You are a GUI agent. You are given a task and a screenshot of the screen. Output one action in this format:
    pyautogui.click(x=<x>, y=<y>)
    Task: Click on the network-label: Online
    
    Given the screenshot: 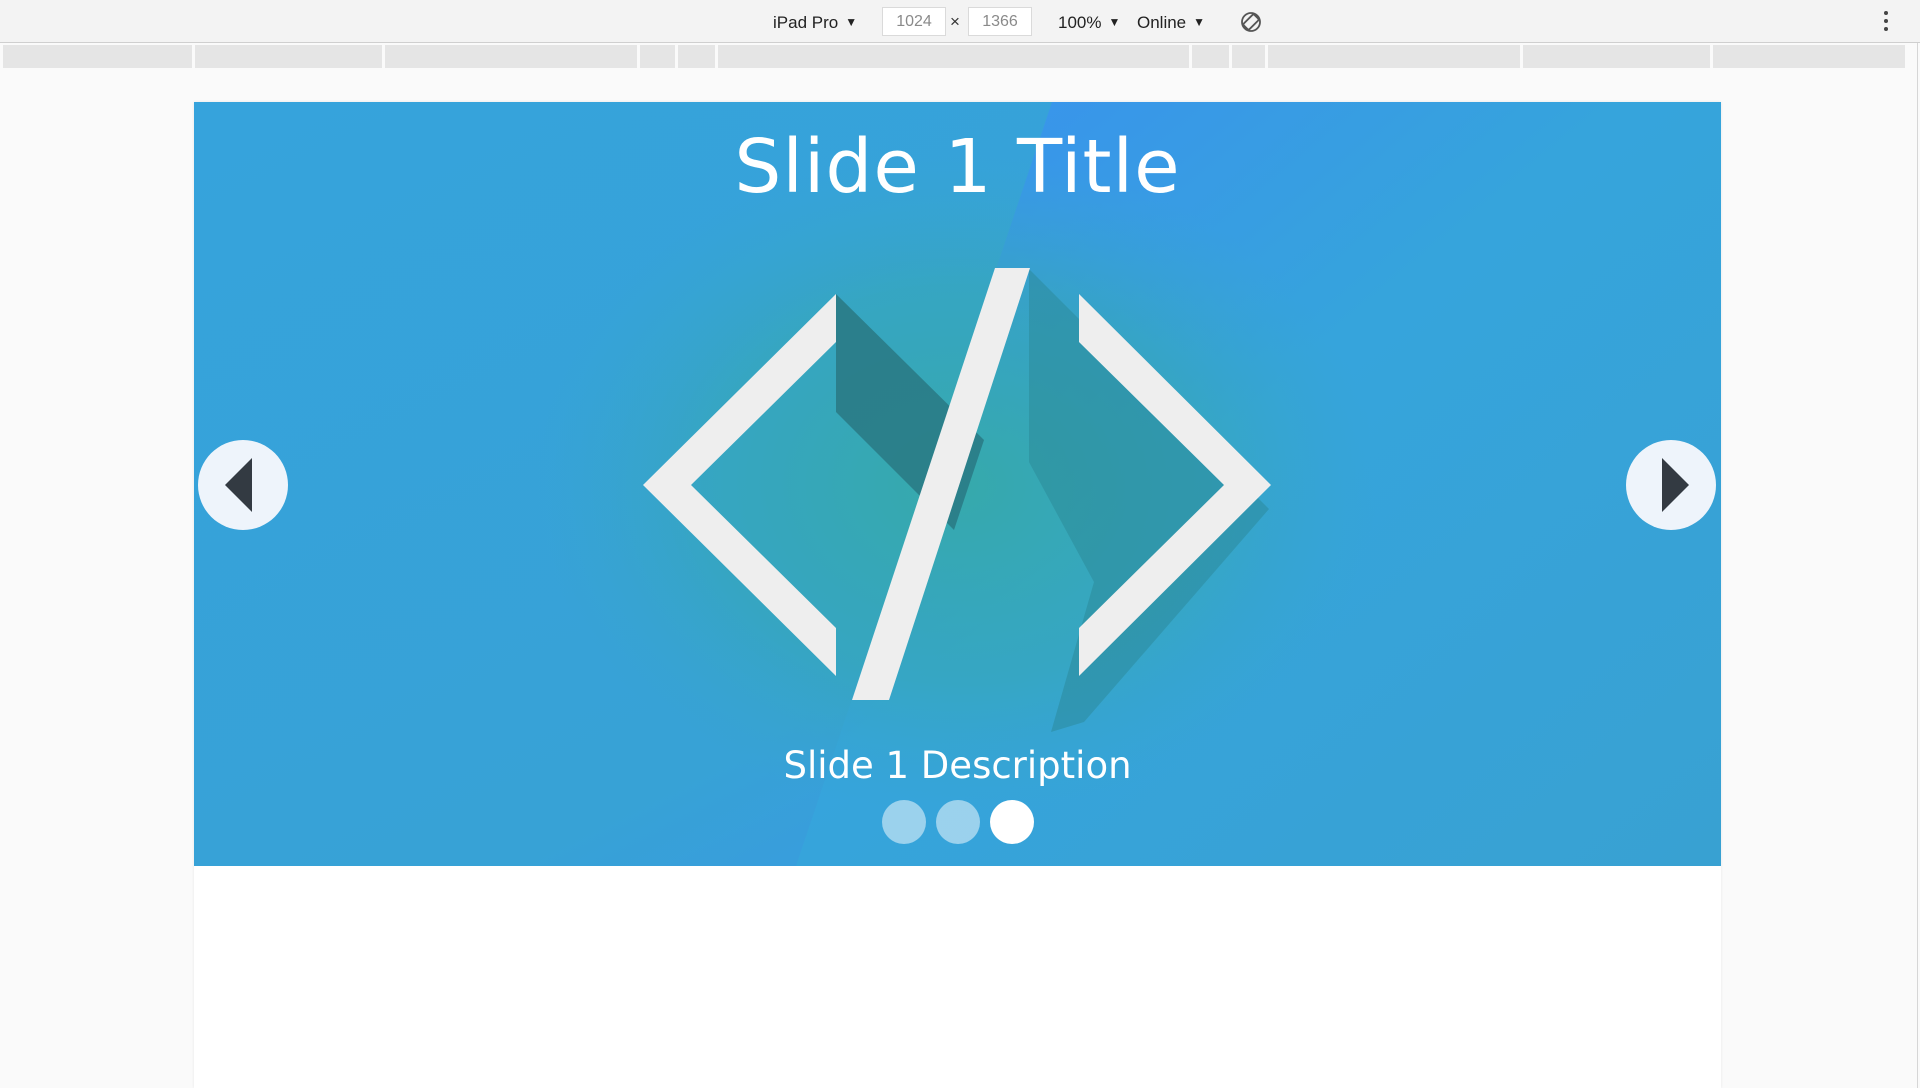 What is the action you would take?
    pyautogui.click(x=1162, y=22)
    